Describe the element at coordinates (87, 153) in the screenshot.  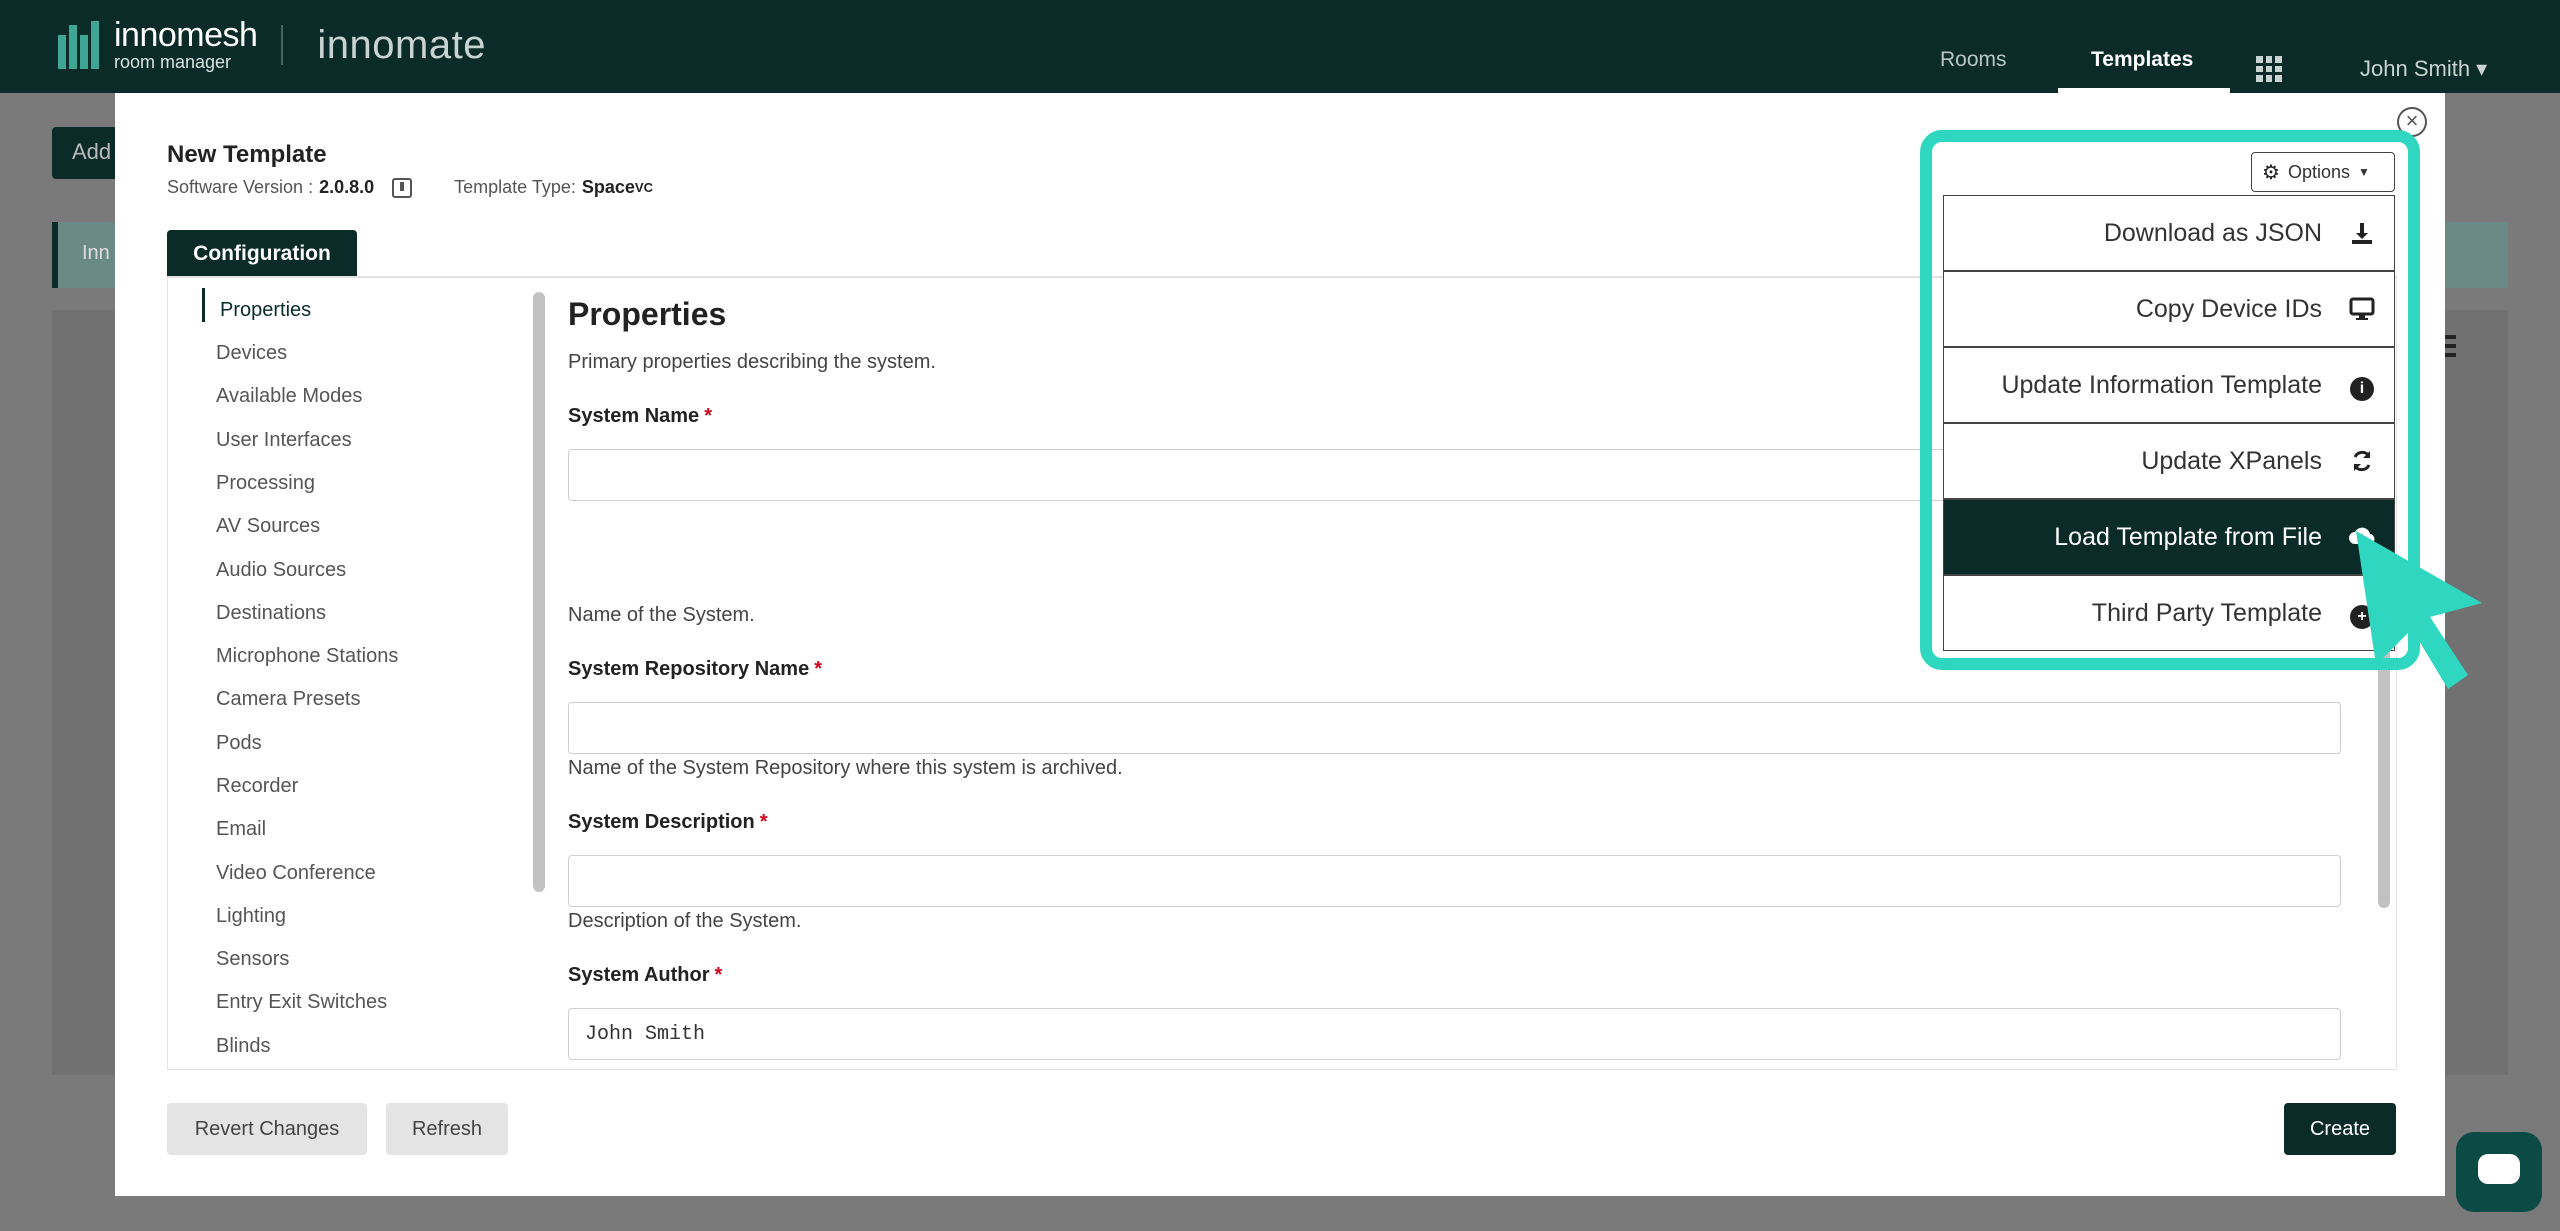
I see `background-add-button: Add` at that location.